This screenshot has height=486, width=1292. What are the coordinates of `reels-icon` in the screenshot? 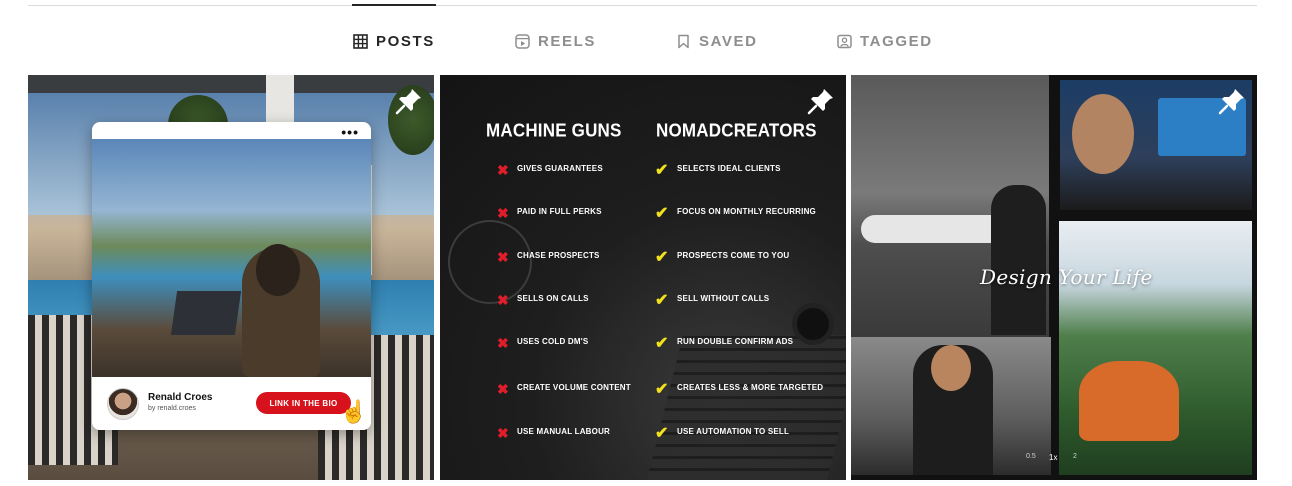 It's located at (522, 41).